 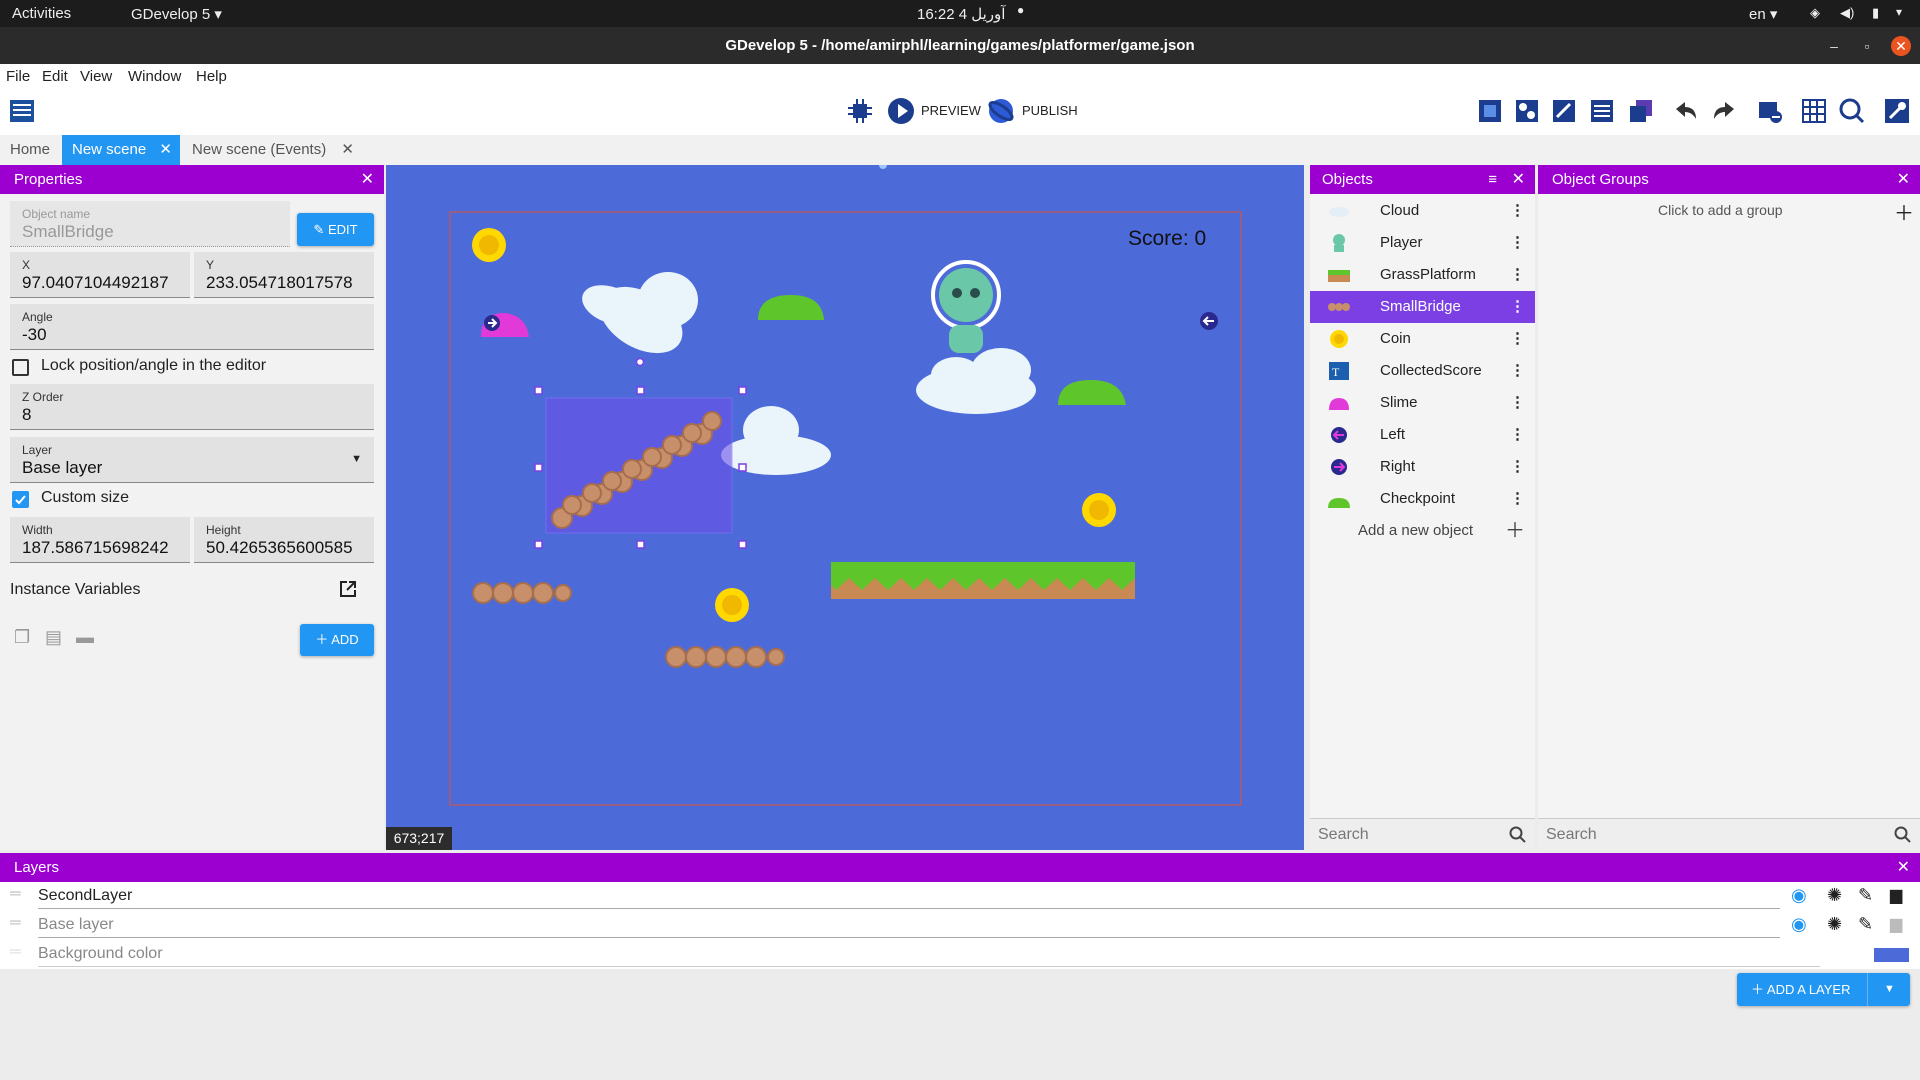 What do you see at coordinates (22, 111) in the screenshot?
I see `project-manager-icon` at bounding box center [22, 111].